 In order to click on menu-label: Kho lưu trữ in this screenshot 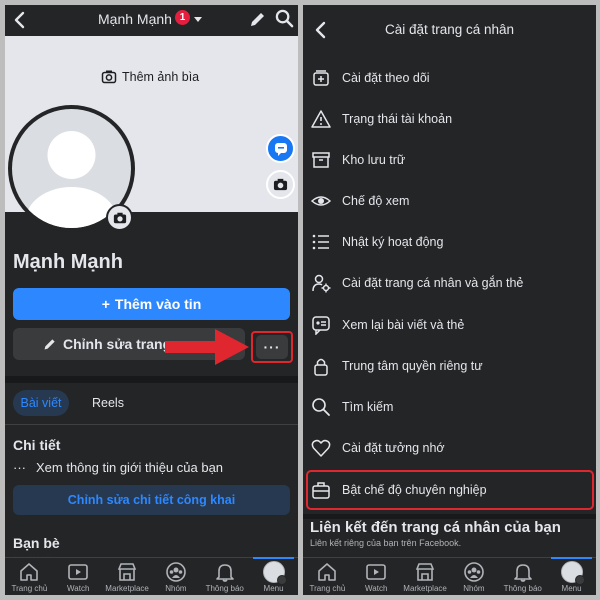, I will do `click(374, 159)`.